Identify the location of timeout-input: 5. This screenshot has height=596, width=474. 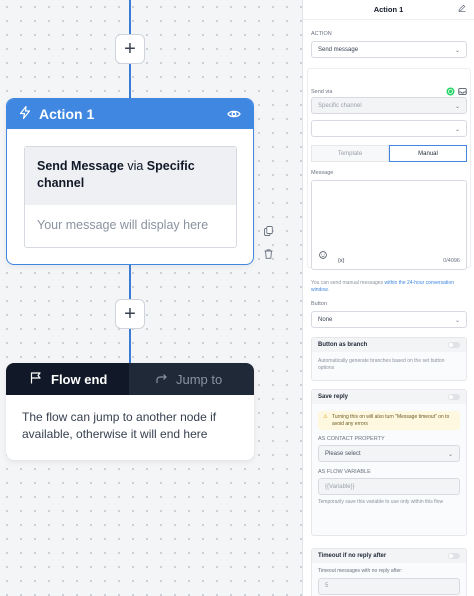
(389, 586).